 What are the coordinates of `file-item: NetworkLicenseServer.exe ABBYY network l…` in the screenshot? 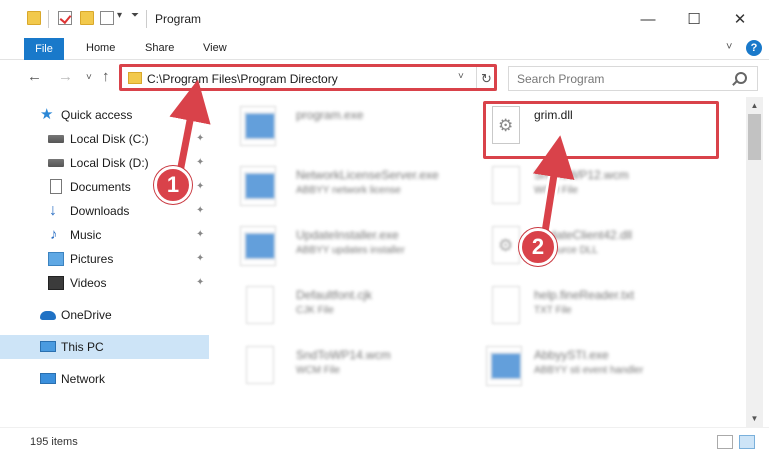 It's located at (360, 190).